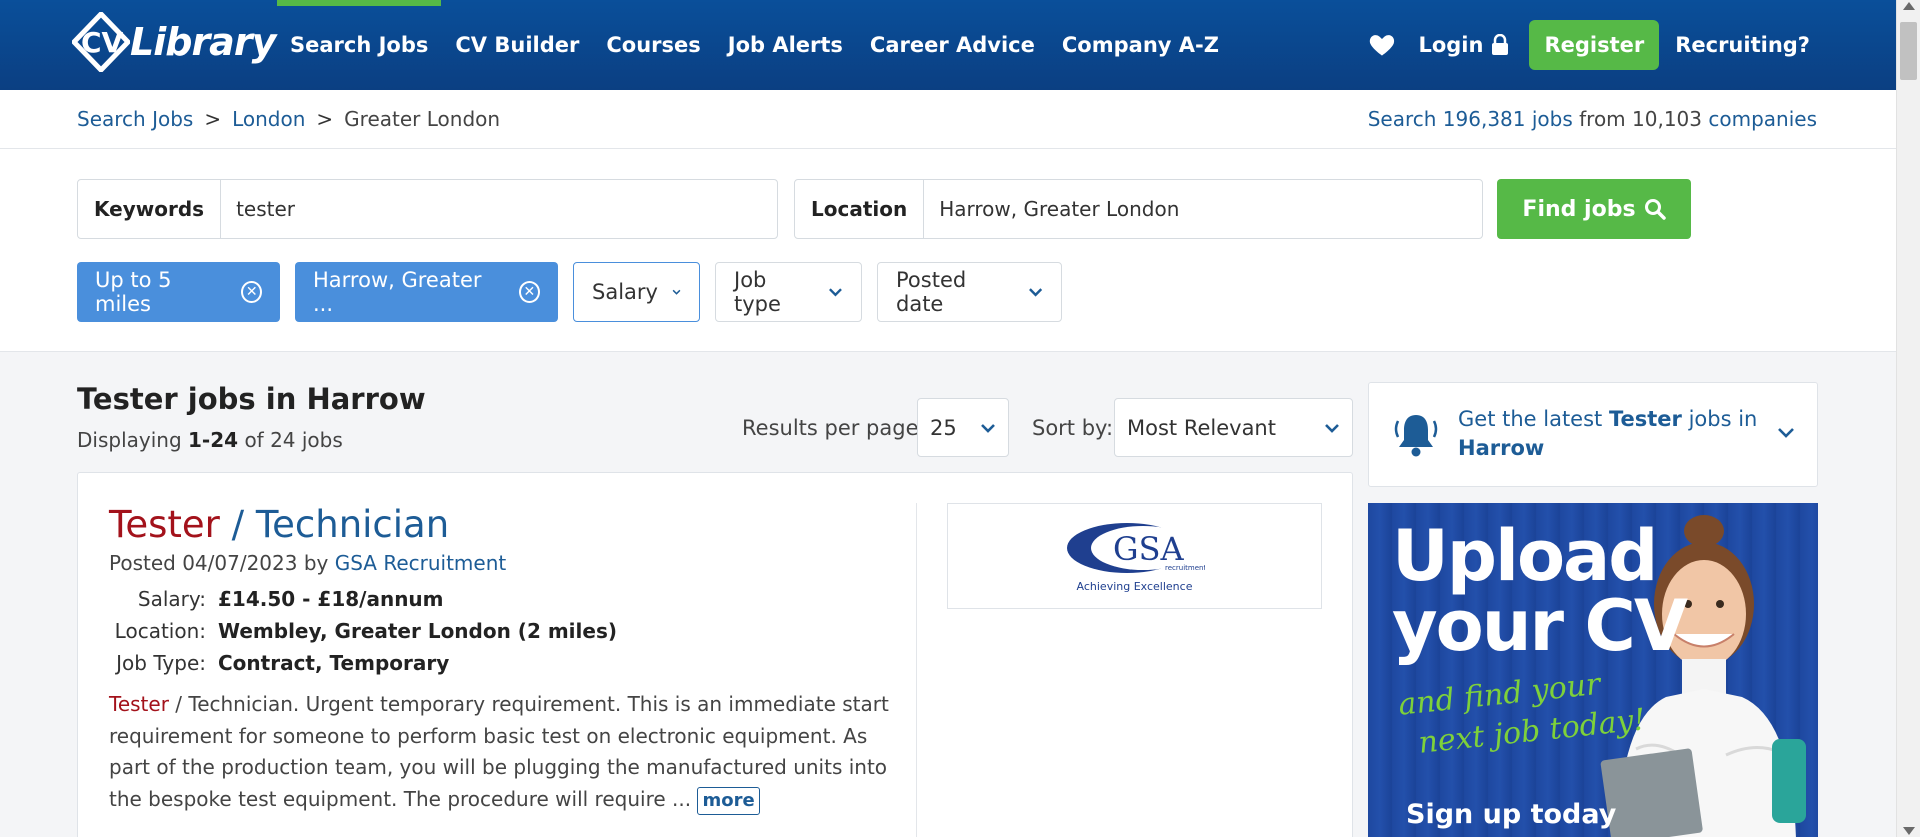  I want to click on results-per-page-select: 25, so click(963, 427).